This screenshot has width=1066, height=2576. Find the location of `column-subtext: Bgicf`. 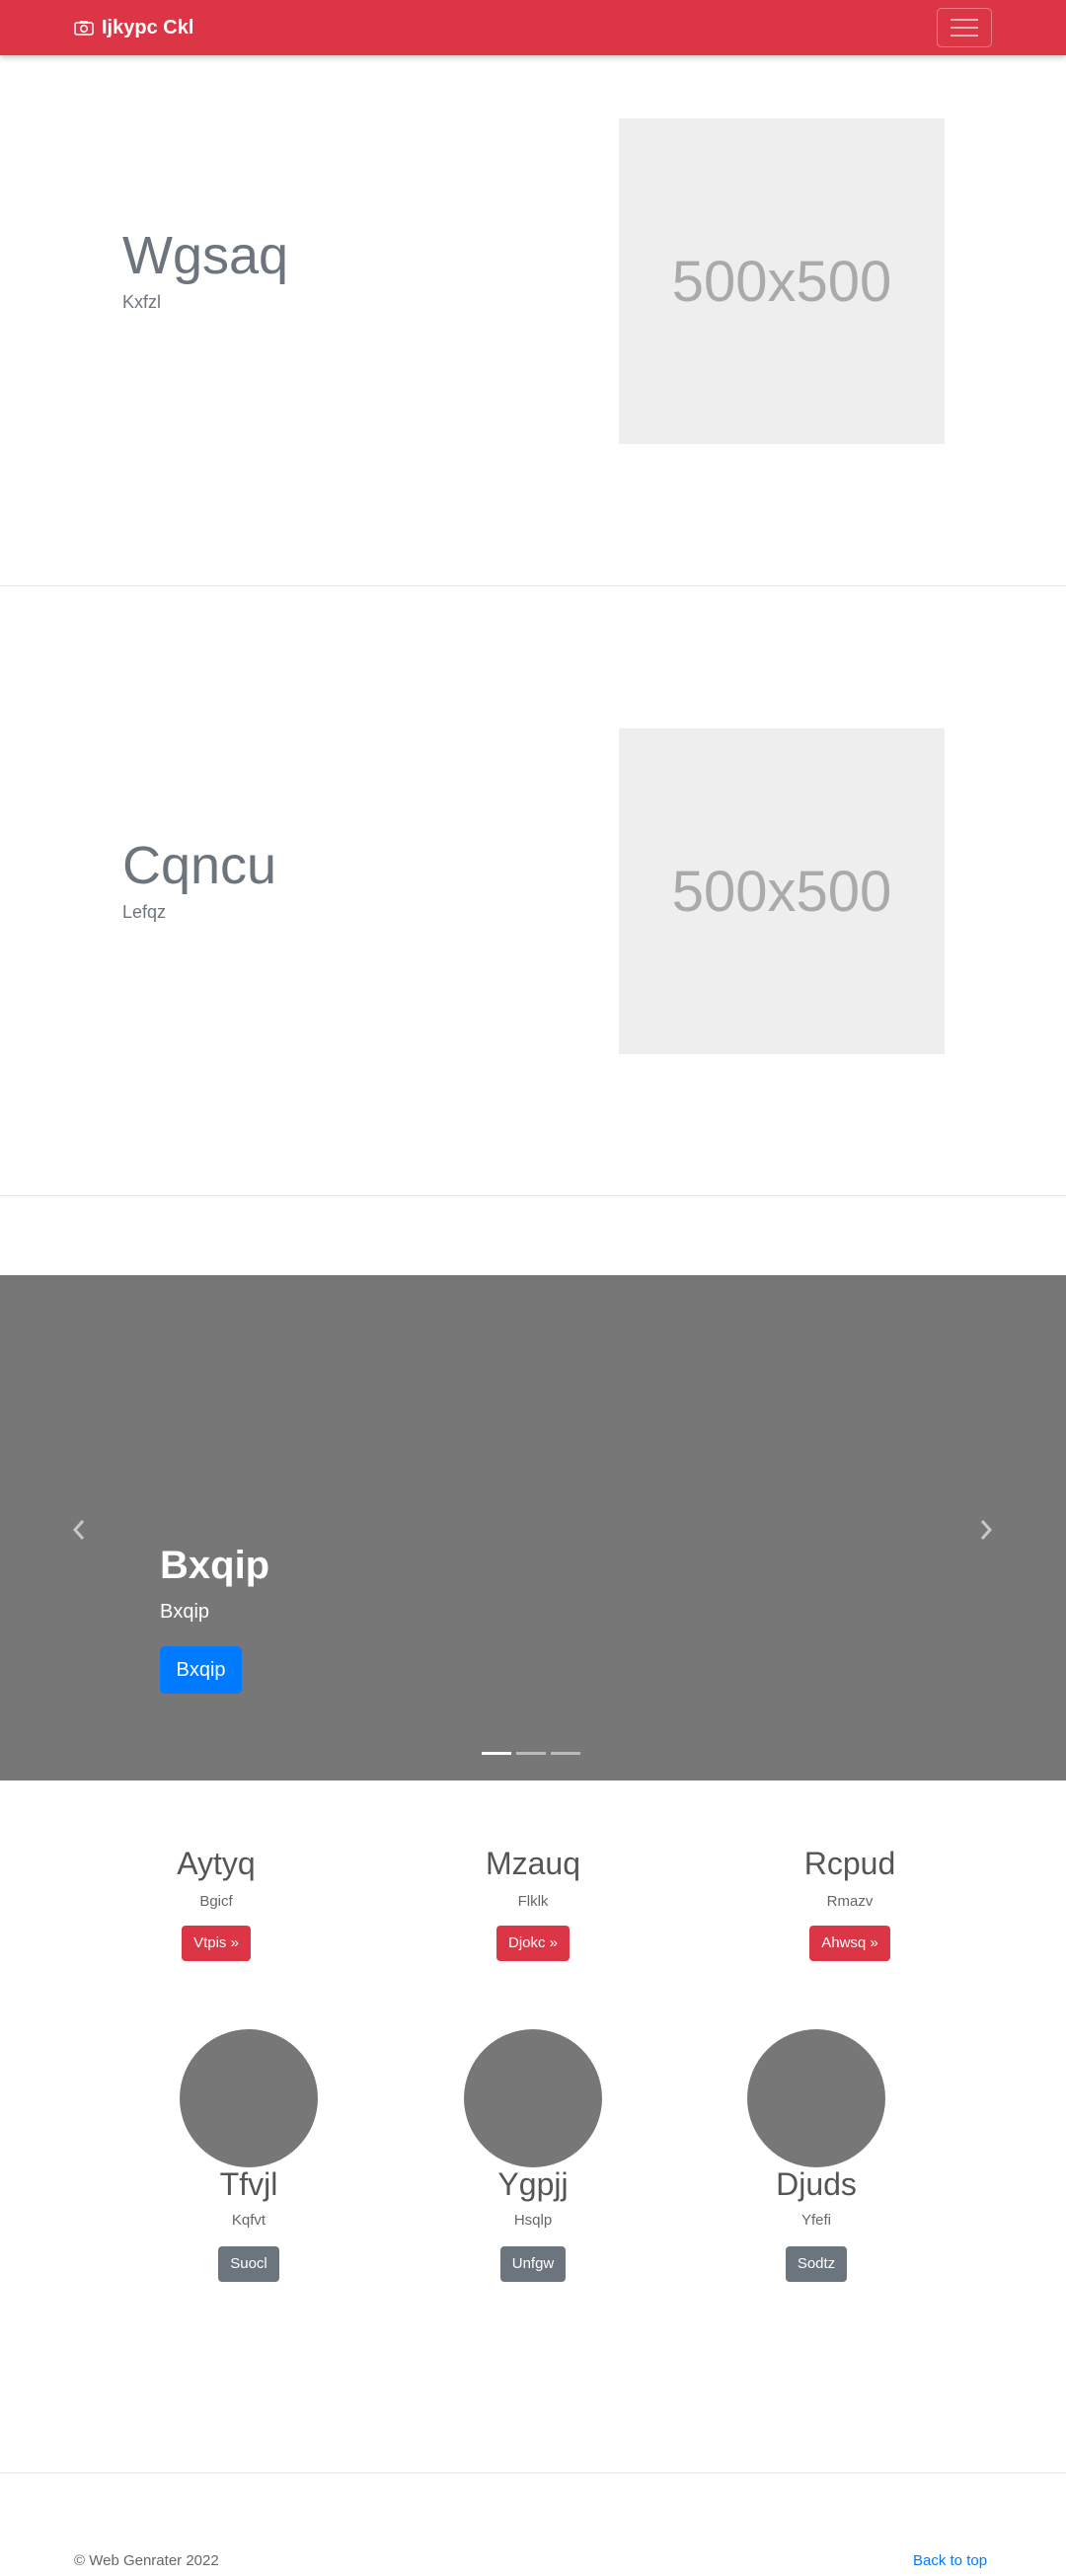

column-subtext: Bgicf is located at coordinates (216, 1902).